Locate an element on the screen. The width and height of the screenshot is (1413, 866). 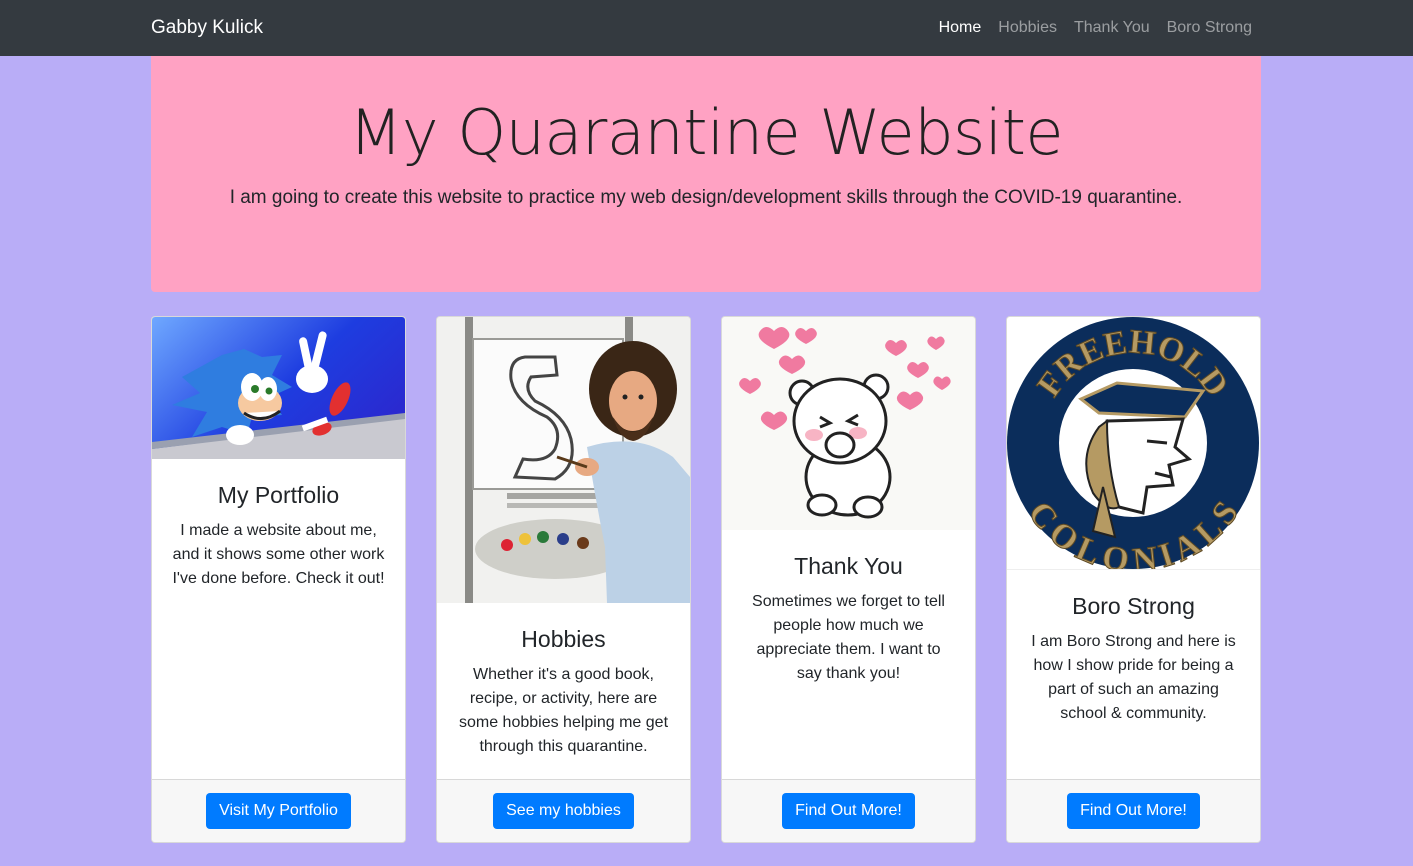
card-footer: See my hobbies is located at coordinates (563, 810).